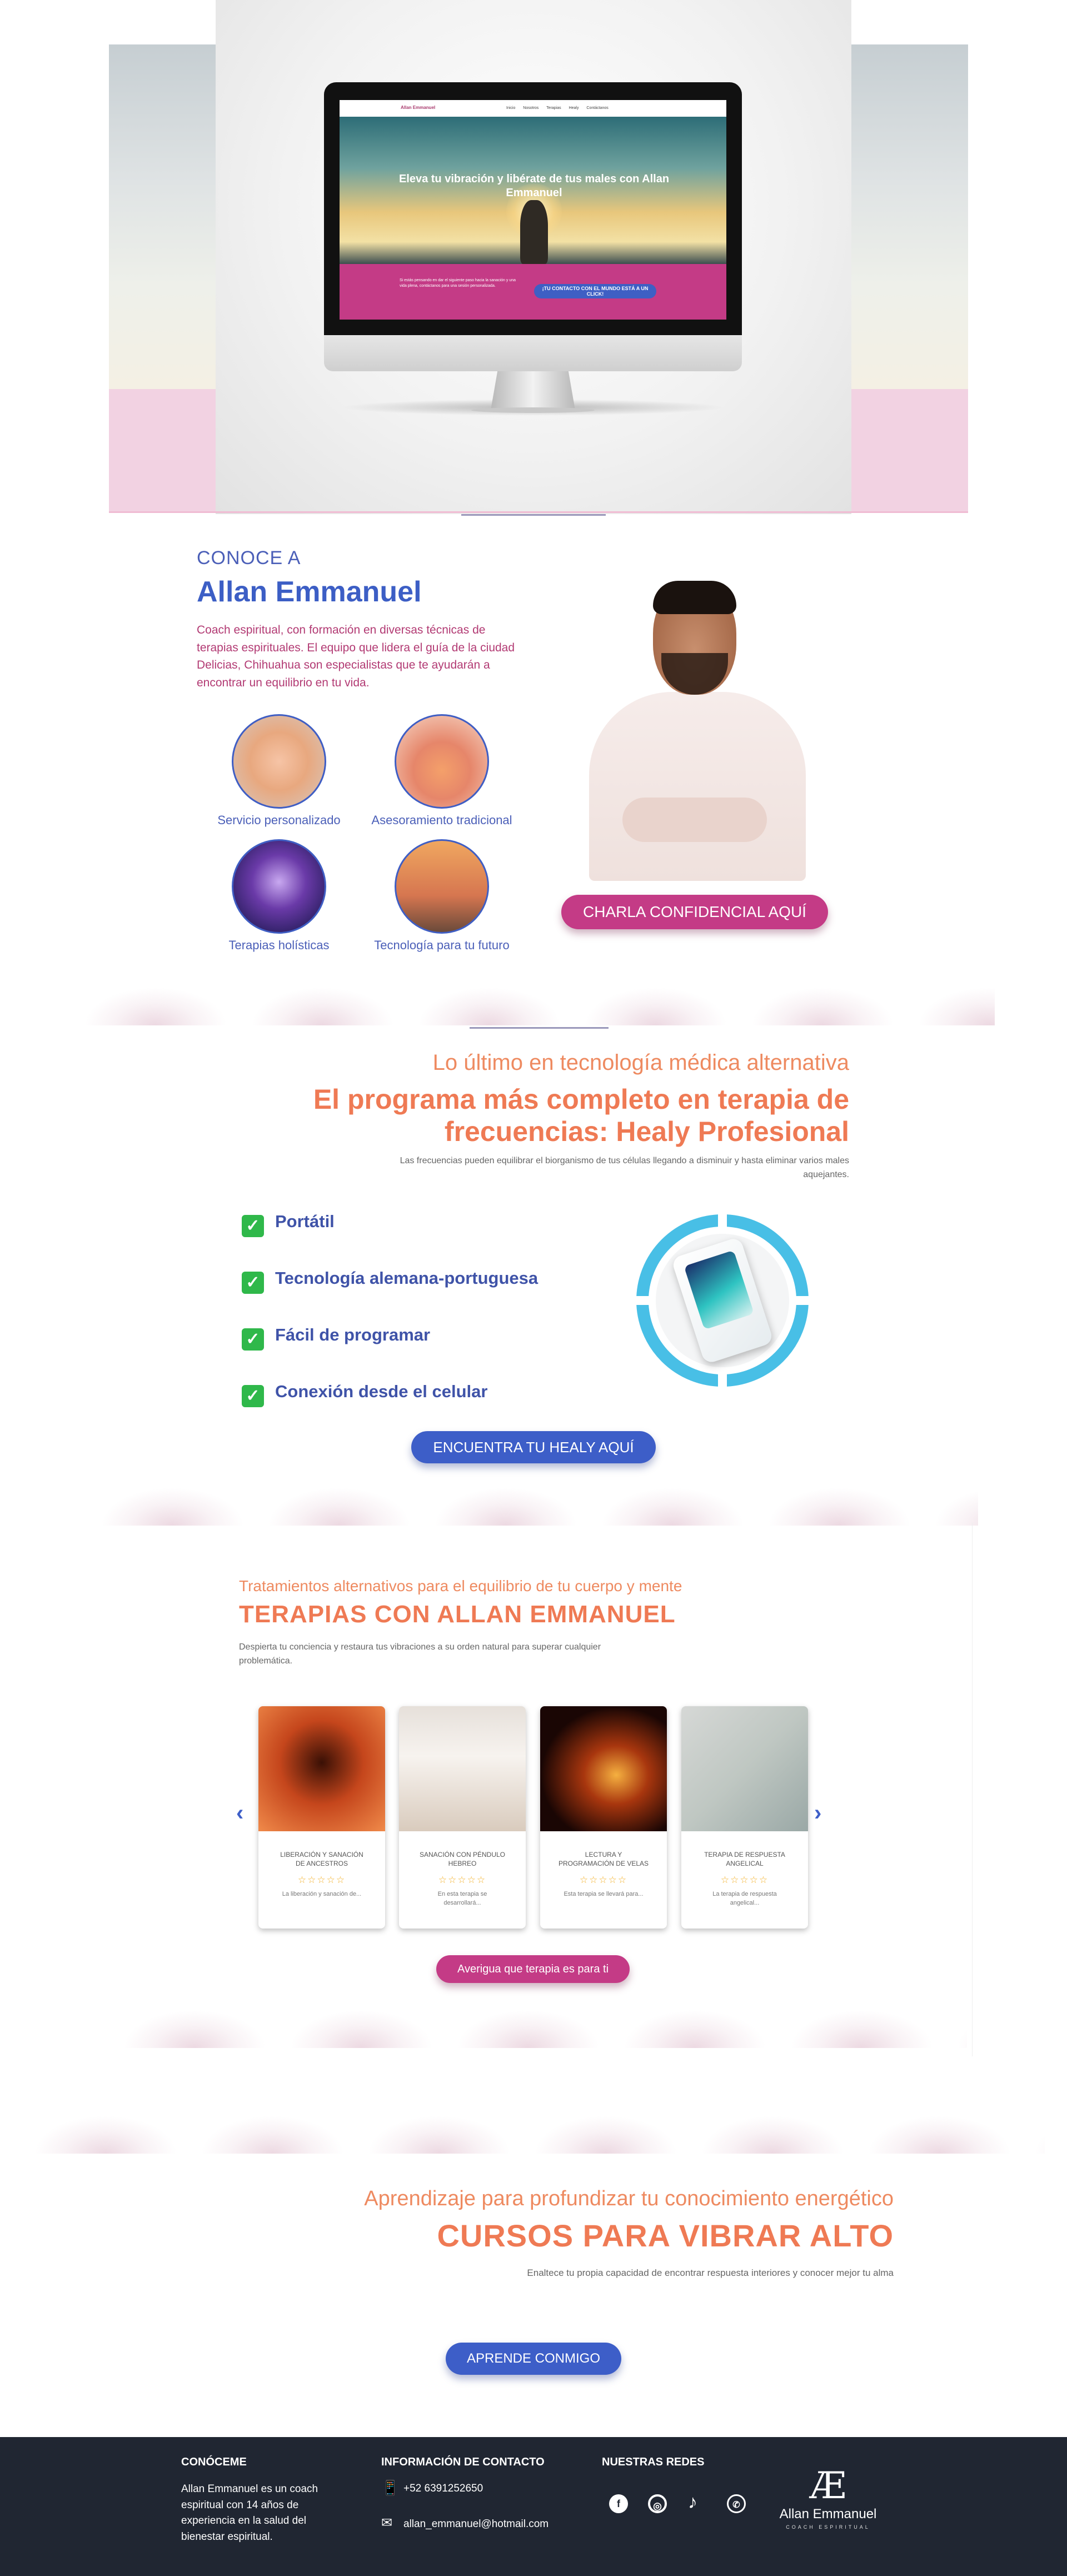  What do you see at coordinates (321, 1768) in the screenshot?
I see `tree-image` at bounding box center [321, 1768].